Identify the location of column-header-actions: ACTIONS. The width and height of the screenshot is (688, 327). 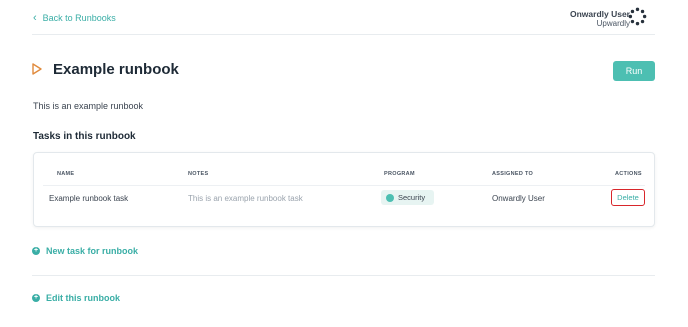
(628, 174).